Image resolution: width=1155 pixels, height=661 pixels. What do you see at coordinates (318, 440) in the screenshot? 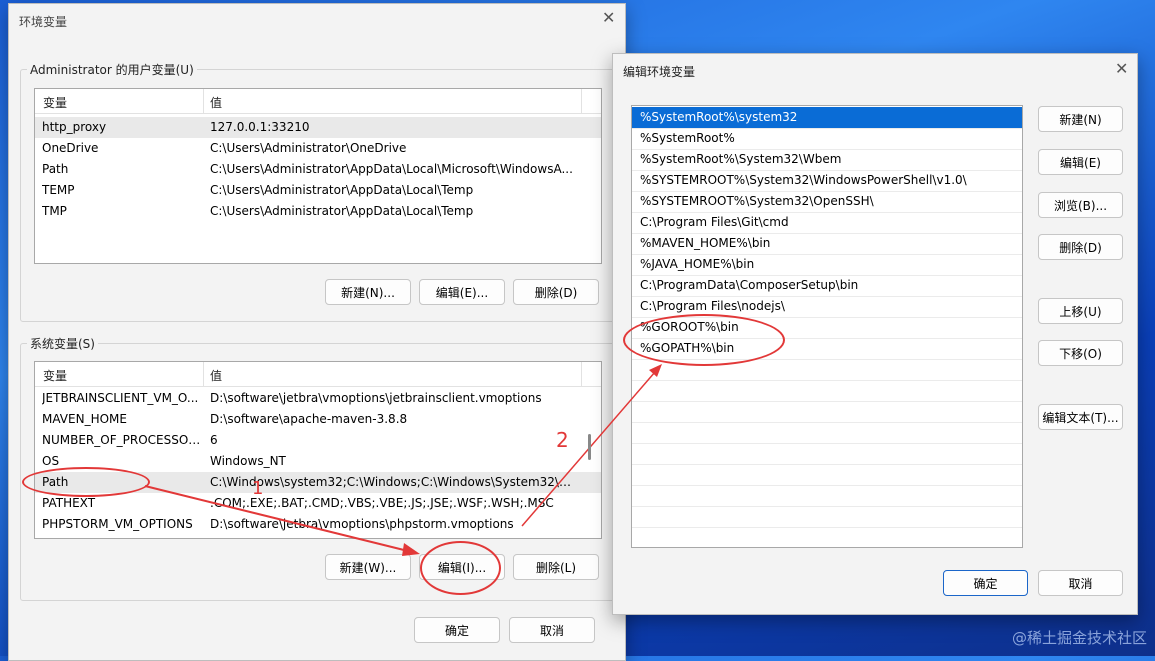
I see `table-row: NUMBER_OF_PROCESSORS 6` at bounding box center [318, 440].